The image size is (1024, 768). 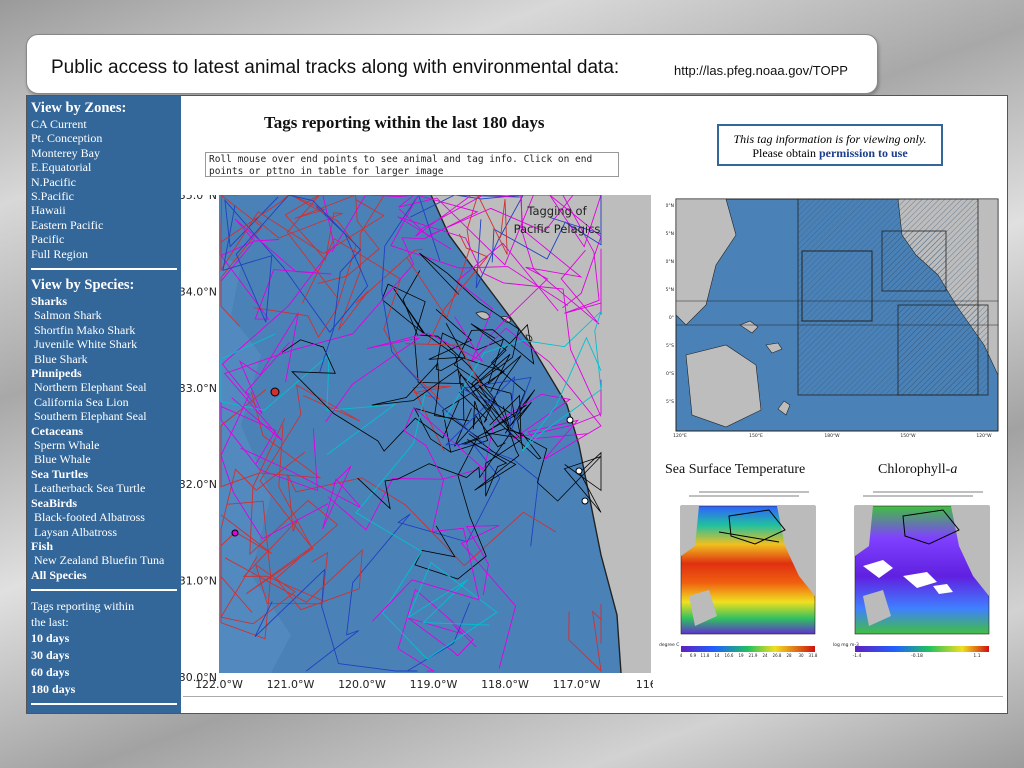 I want to click on species-link: Blue Whale, so click(x=104, y=459).